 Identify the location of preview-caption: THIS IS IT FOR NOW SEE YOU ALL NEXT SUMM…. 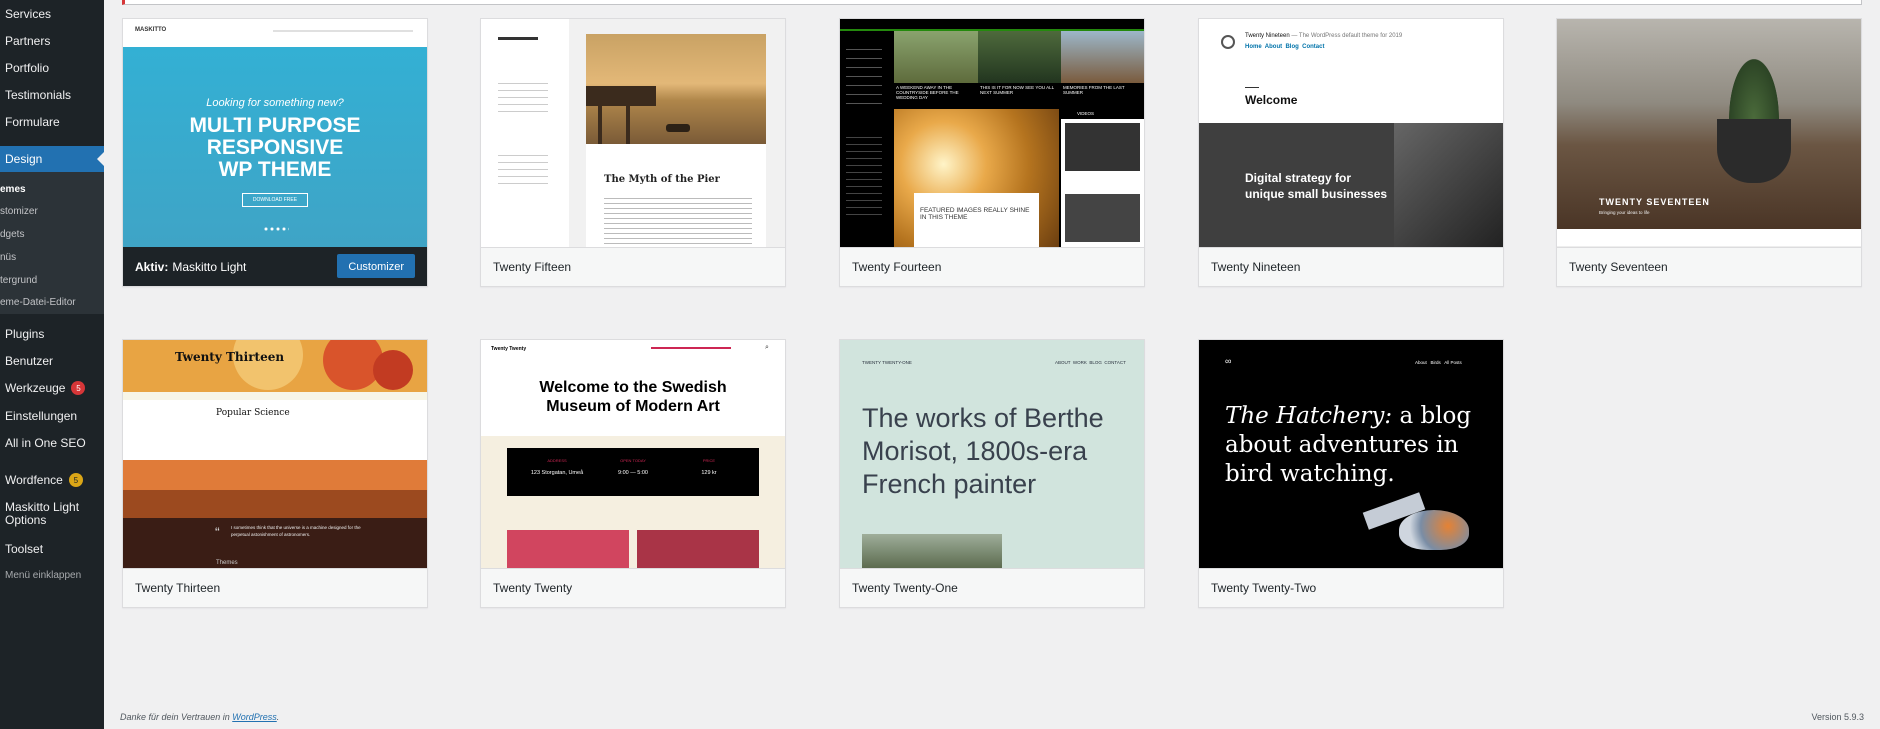
(1017, 90).